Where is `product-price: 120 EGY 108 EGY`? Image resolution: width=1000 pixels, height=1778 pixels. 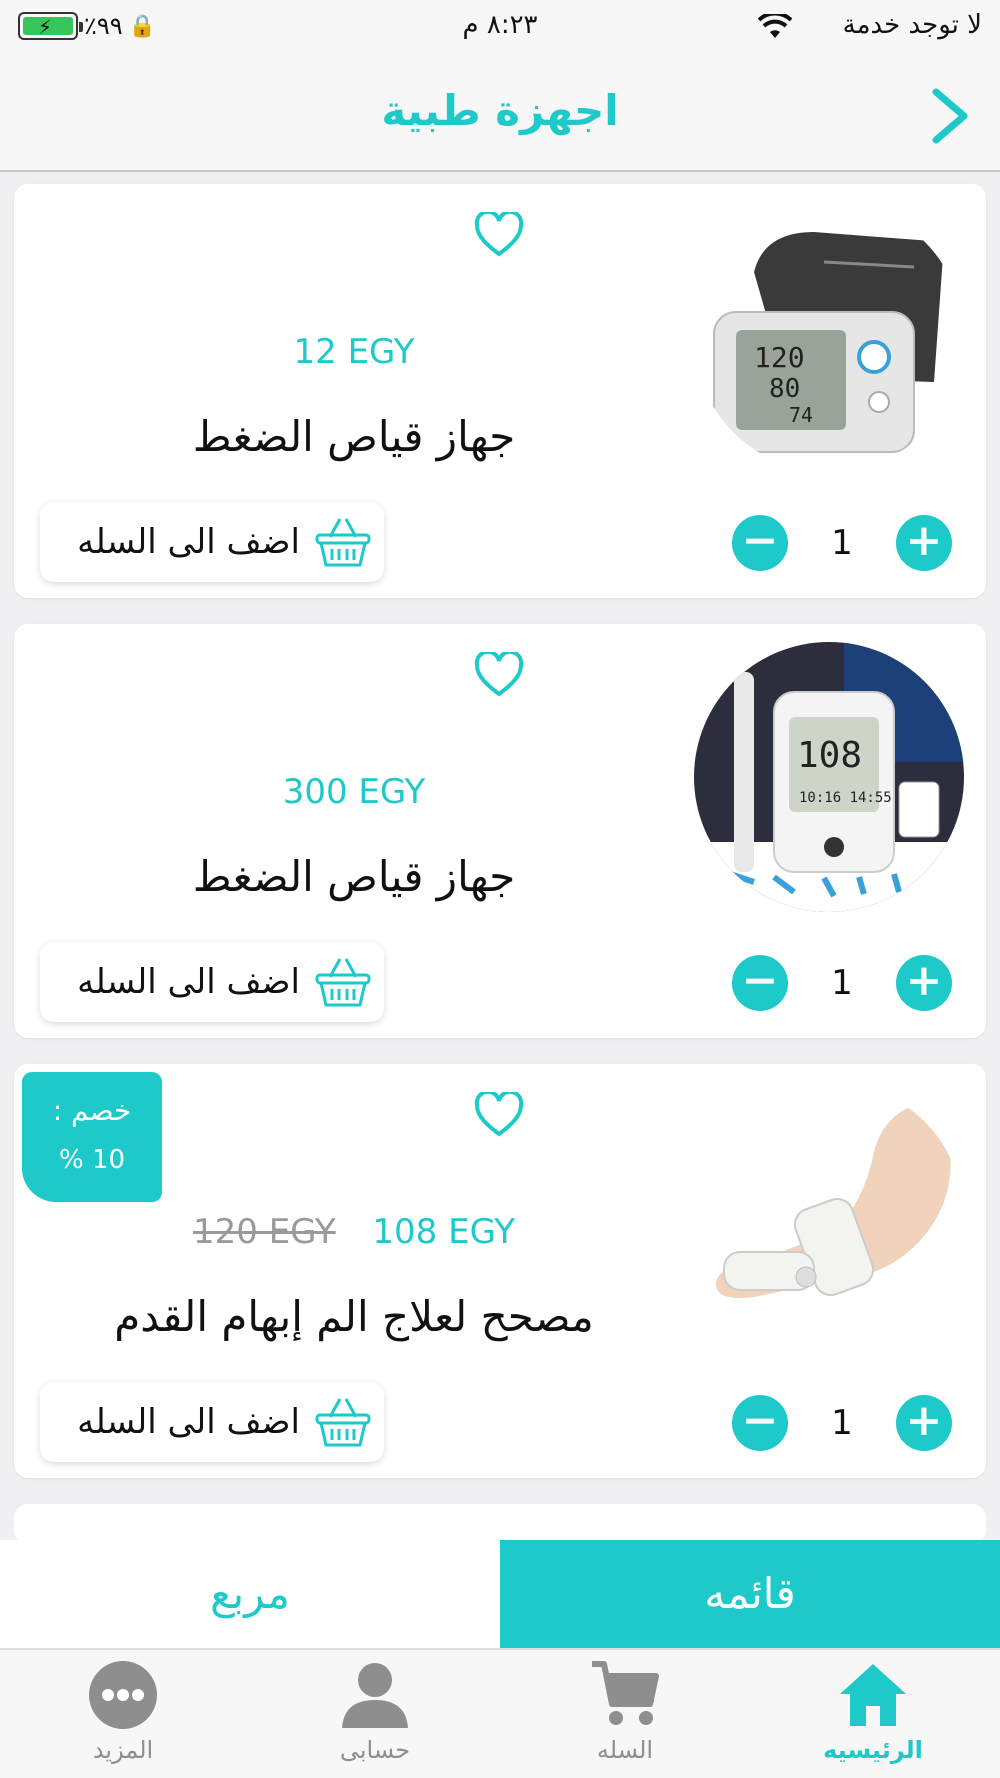 product-price: 120 EGY 108 EGY is located at coordinates (354, 1232).